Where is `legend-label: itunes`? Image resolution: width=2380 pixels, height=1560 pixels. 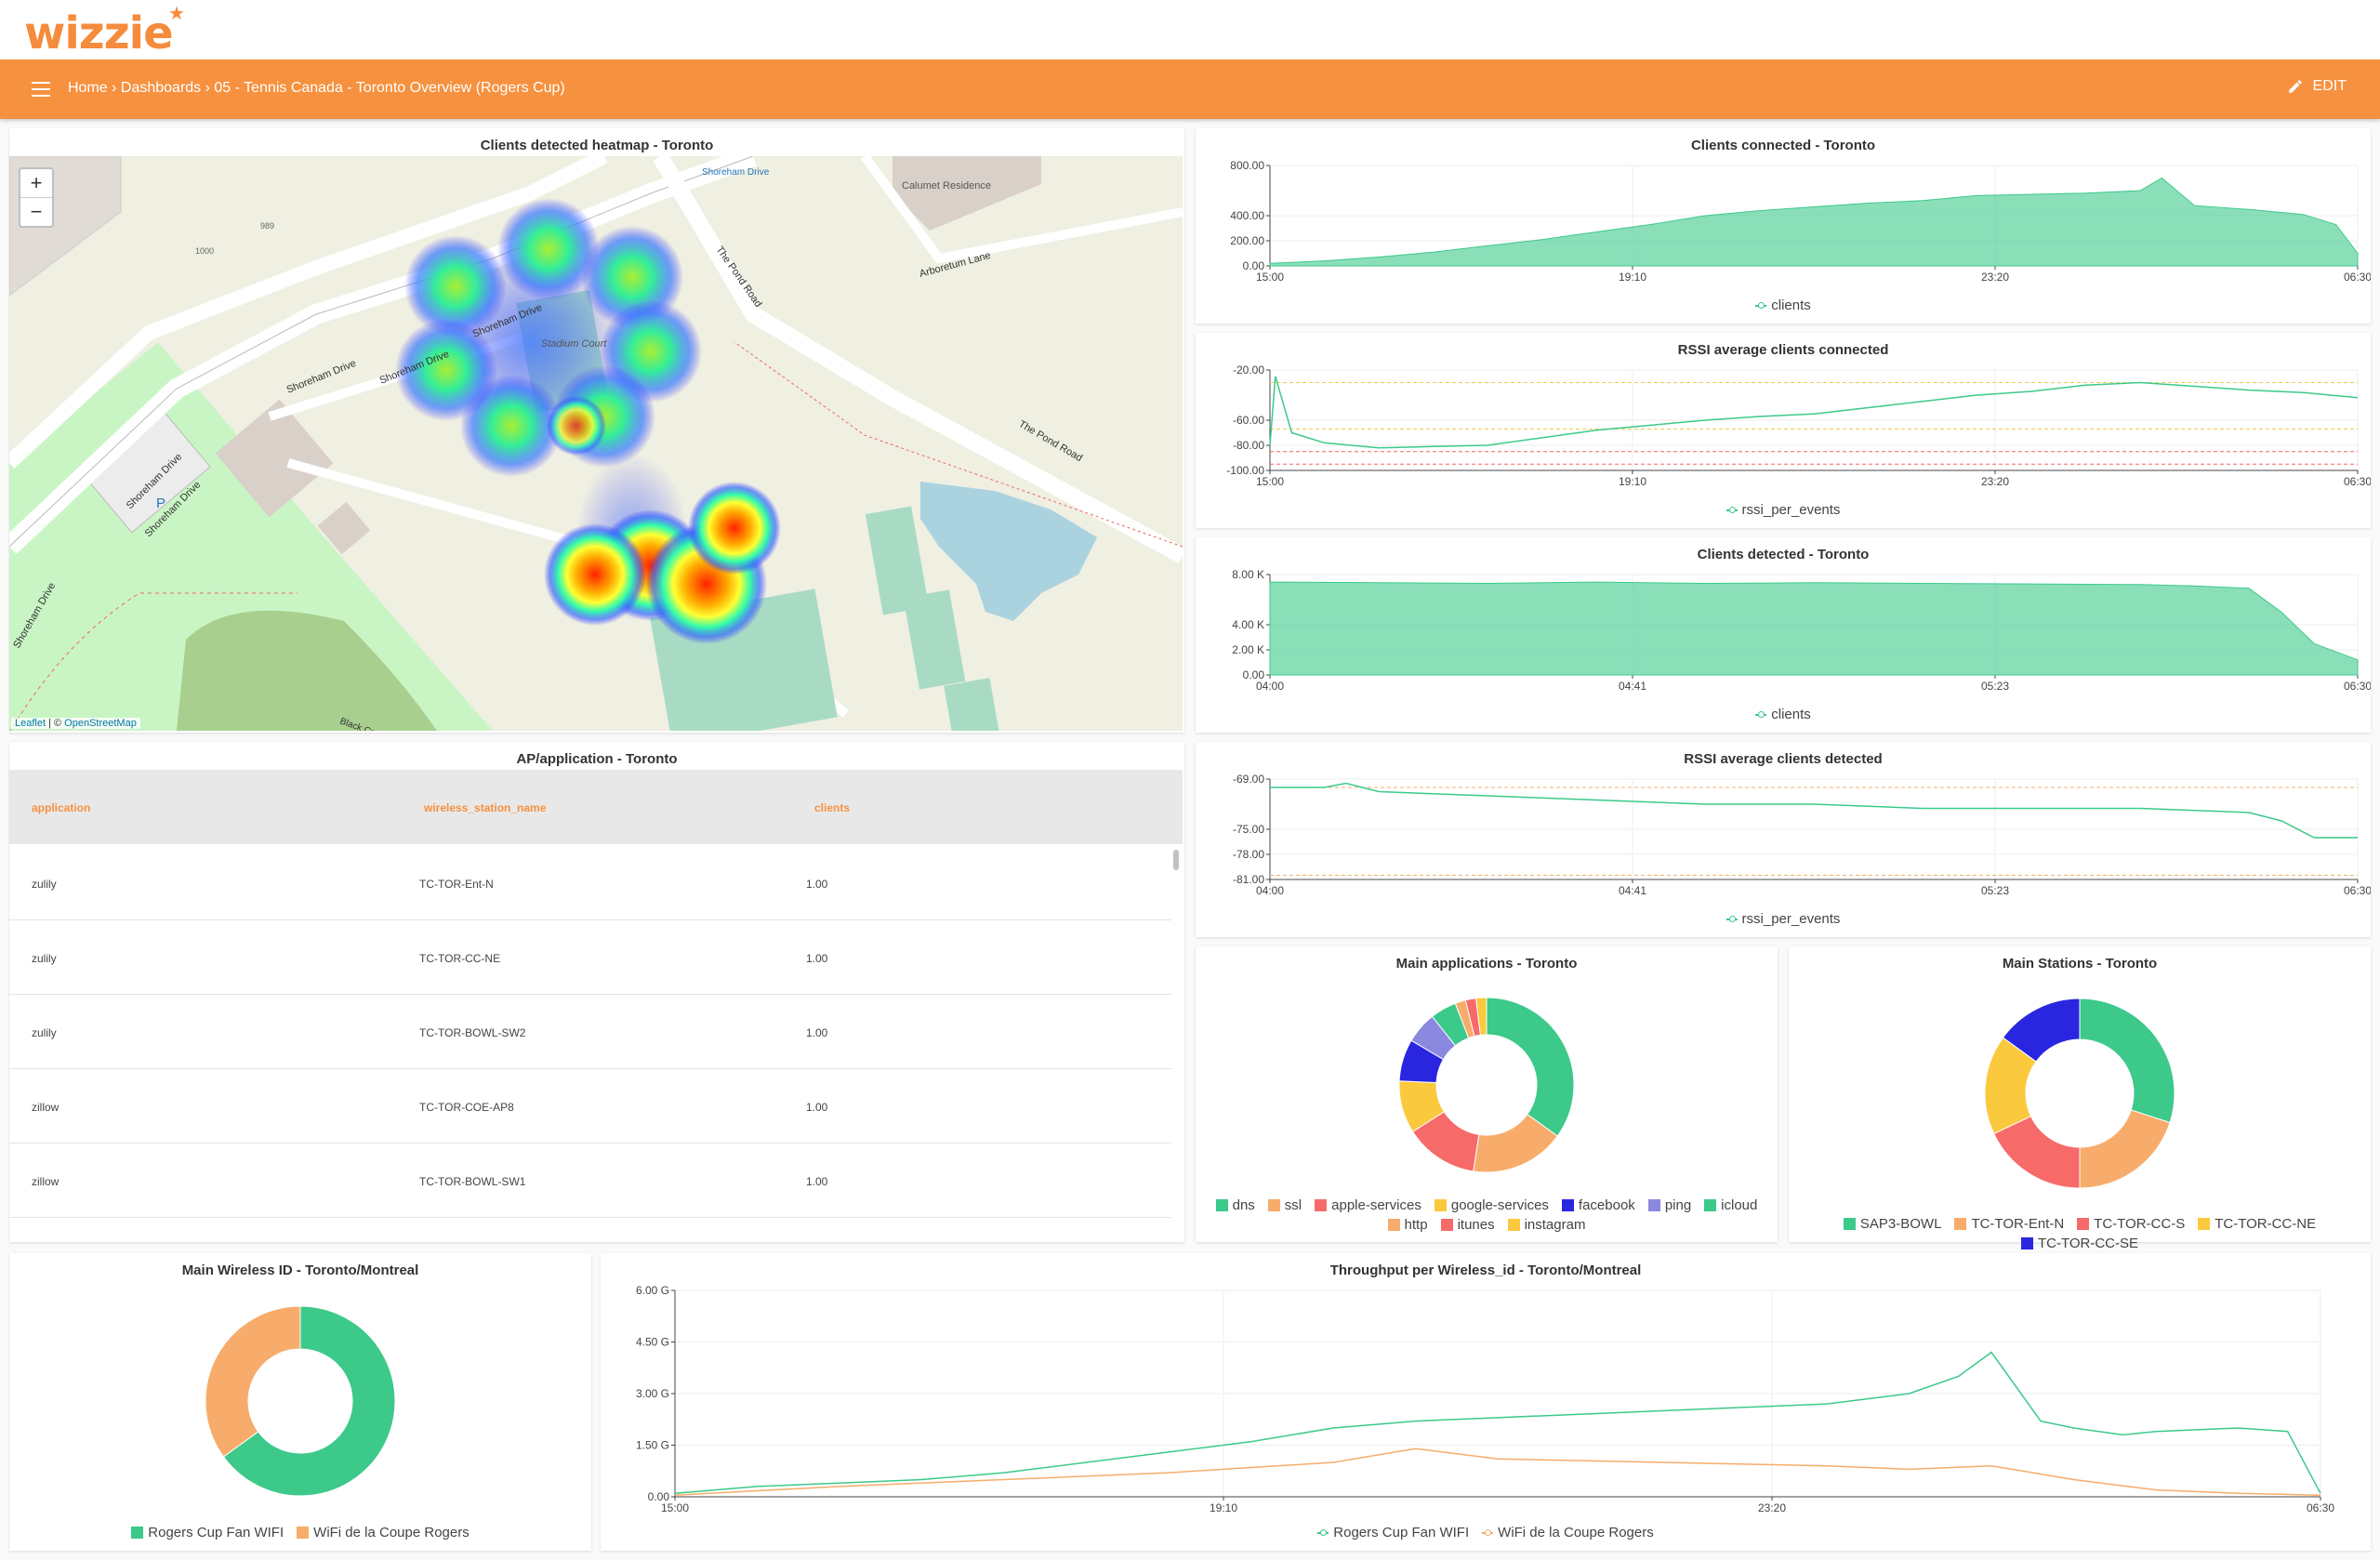
legend-label: itunes is located at coordinates (1476, 1225).